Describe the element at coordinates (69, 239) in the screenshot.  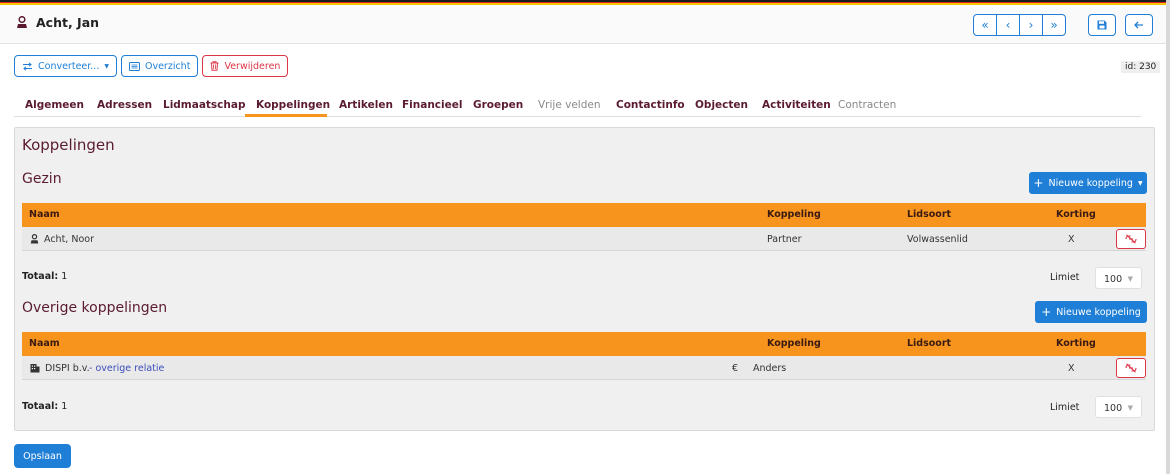
I see `row-naam: Acht, Noor` at that location.